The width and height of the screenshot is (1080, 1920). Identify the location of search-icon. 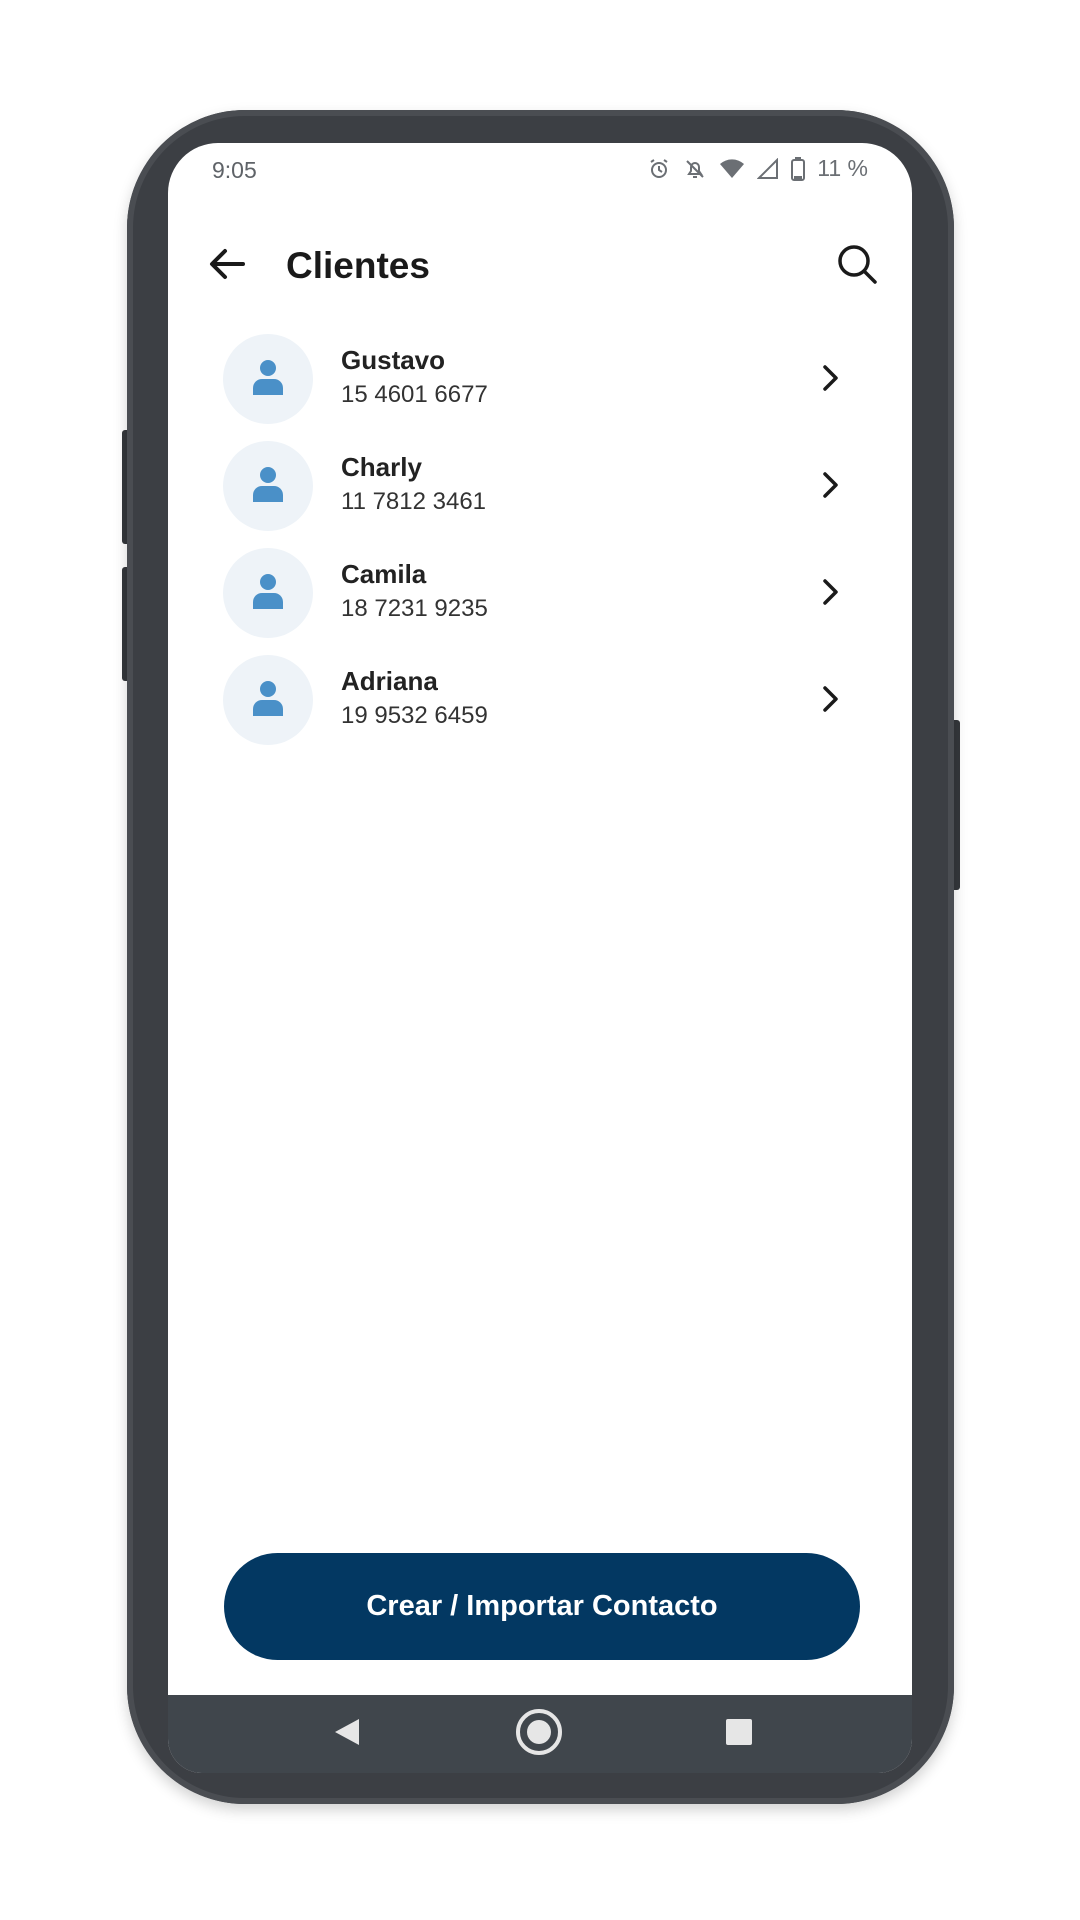
(857, 266).